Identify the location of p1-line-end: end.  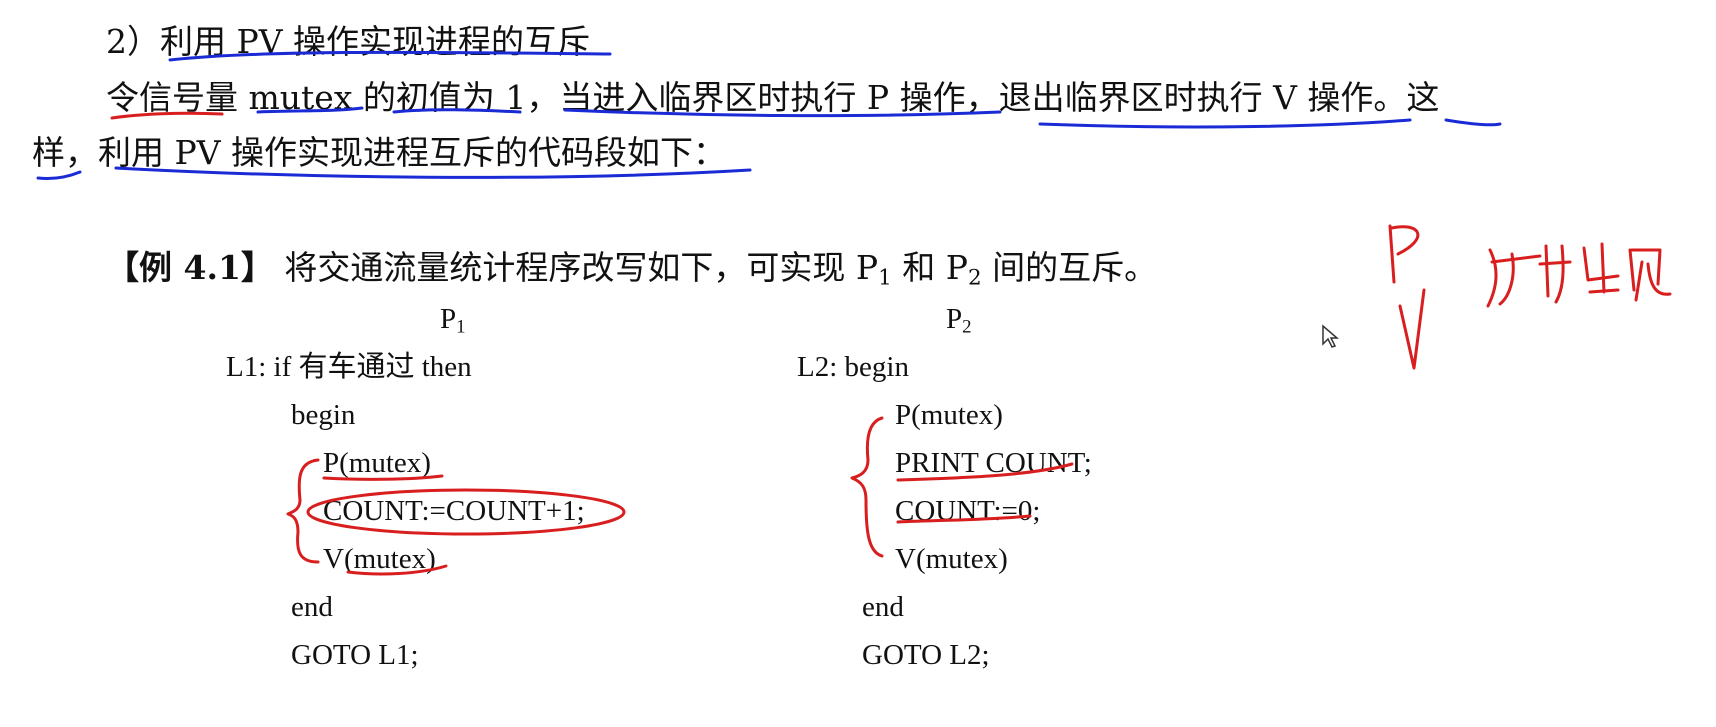
(312, 607).